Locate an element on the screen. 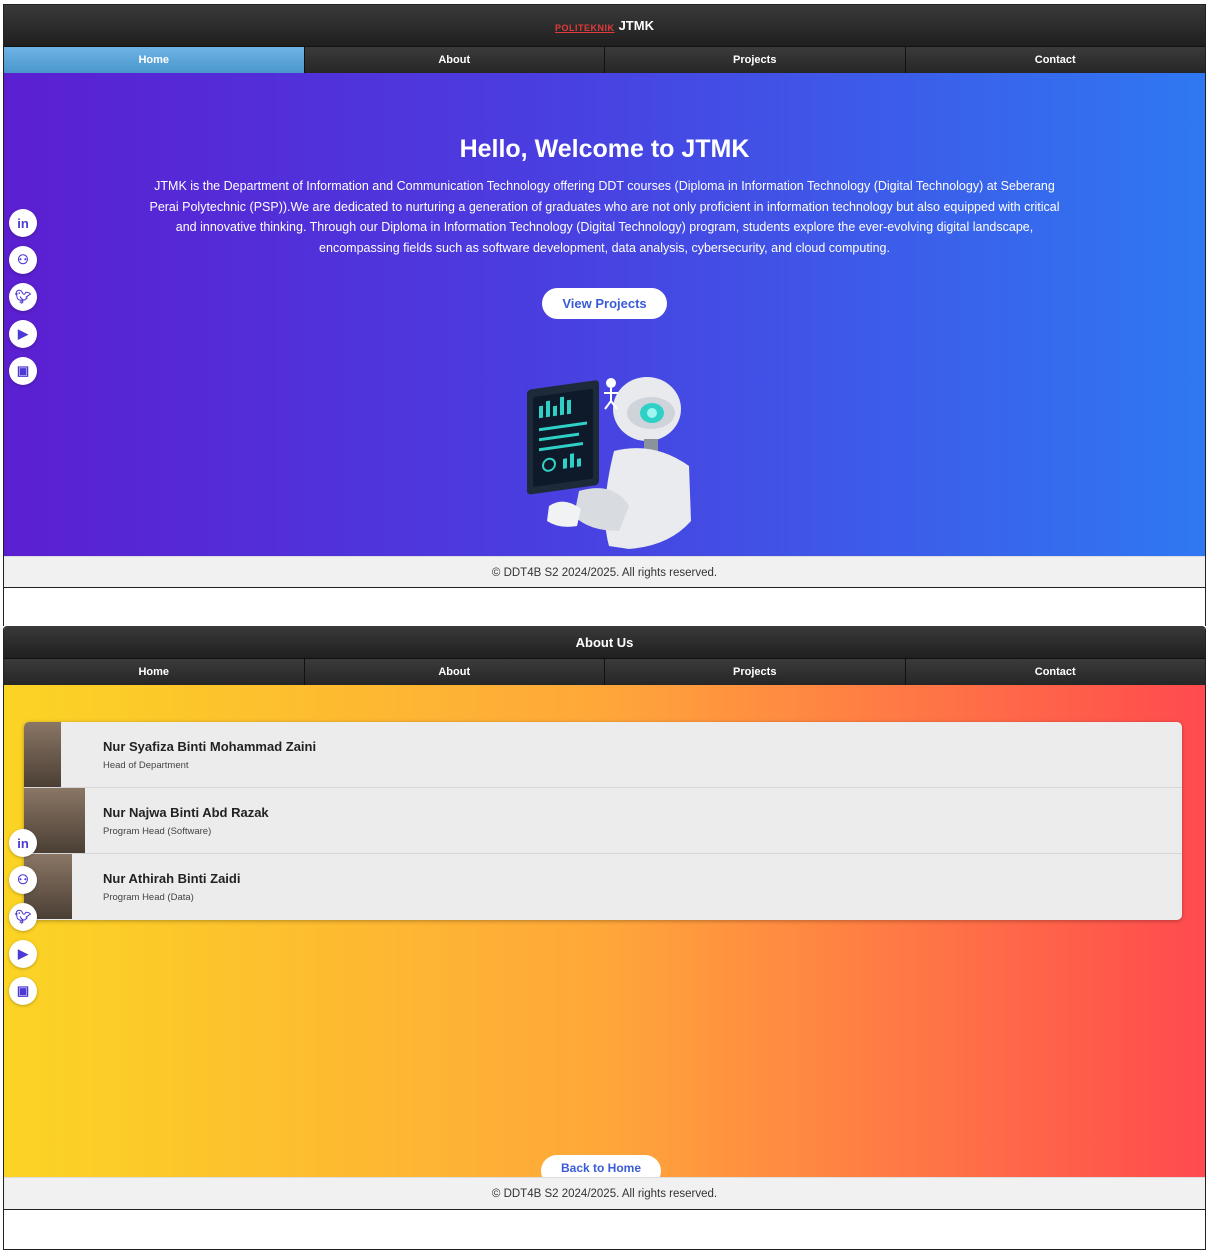 This screenshot has width=1207, height=1251. member-name: Nur Syafiza Binti Mohammad Zaini is located at coordinates (210, 746).